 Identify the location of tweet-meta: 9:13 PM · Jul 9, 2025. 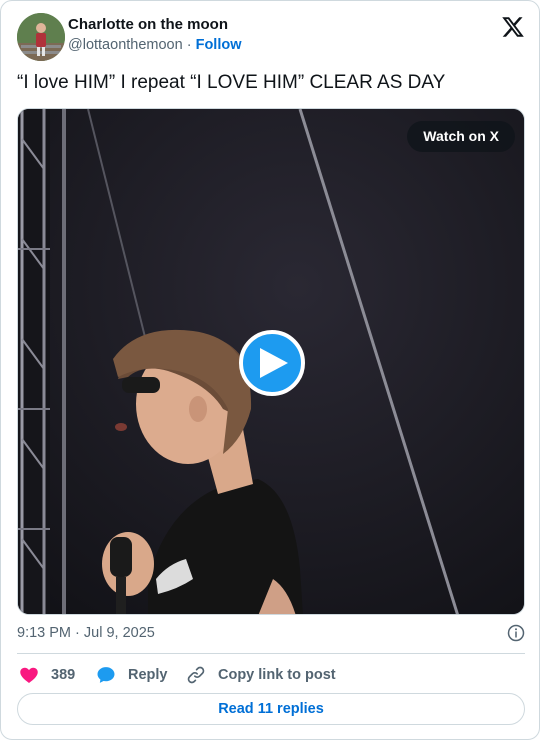
(271, 633).